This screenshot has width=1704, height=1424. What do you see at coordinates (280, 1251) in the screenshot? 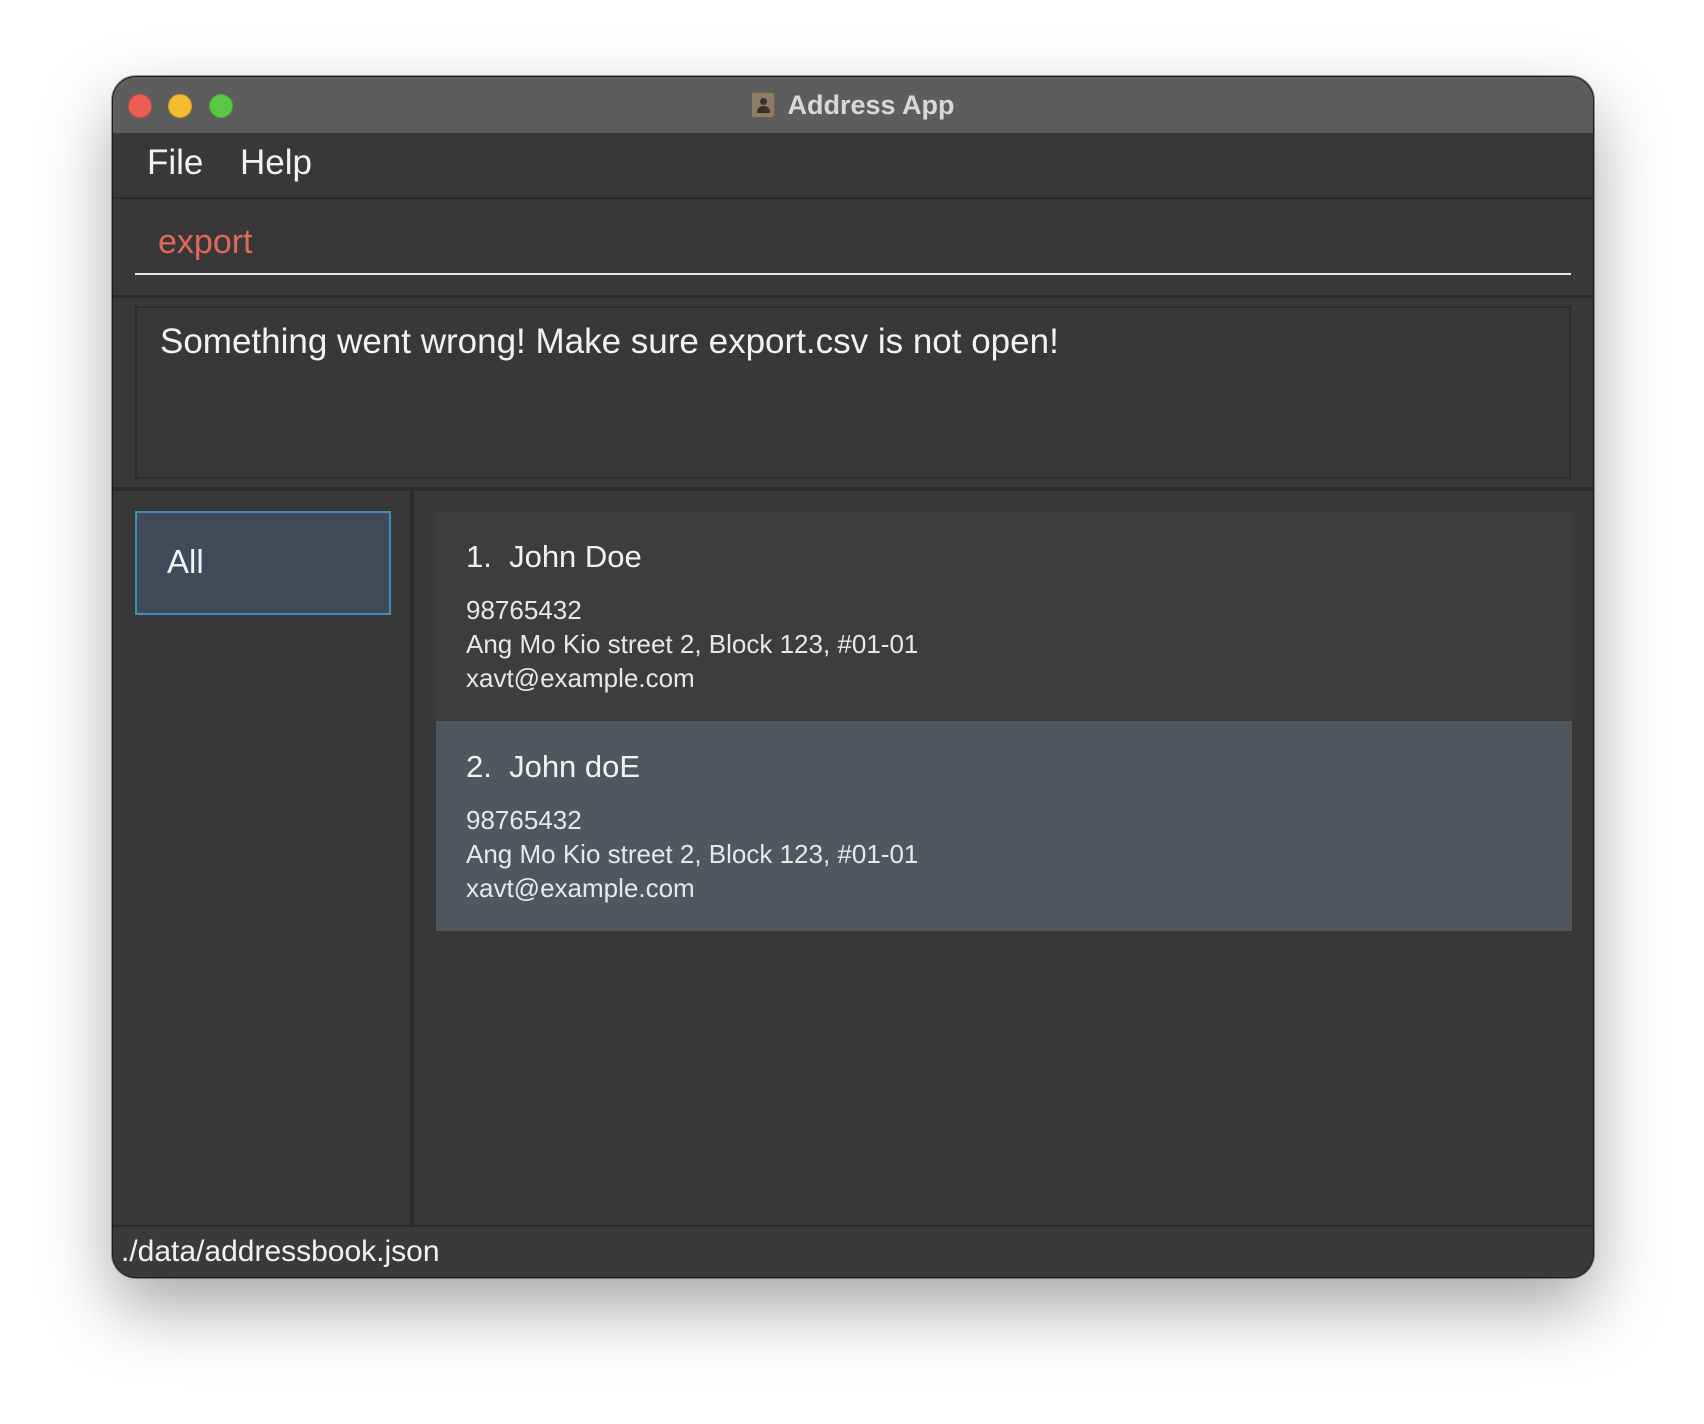
I see `save-file-path: ./data/addressbook.json` at bounding box center [280, 1251].